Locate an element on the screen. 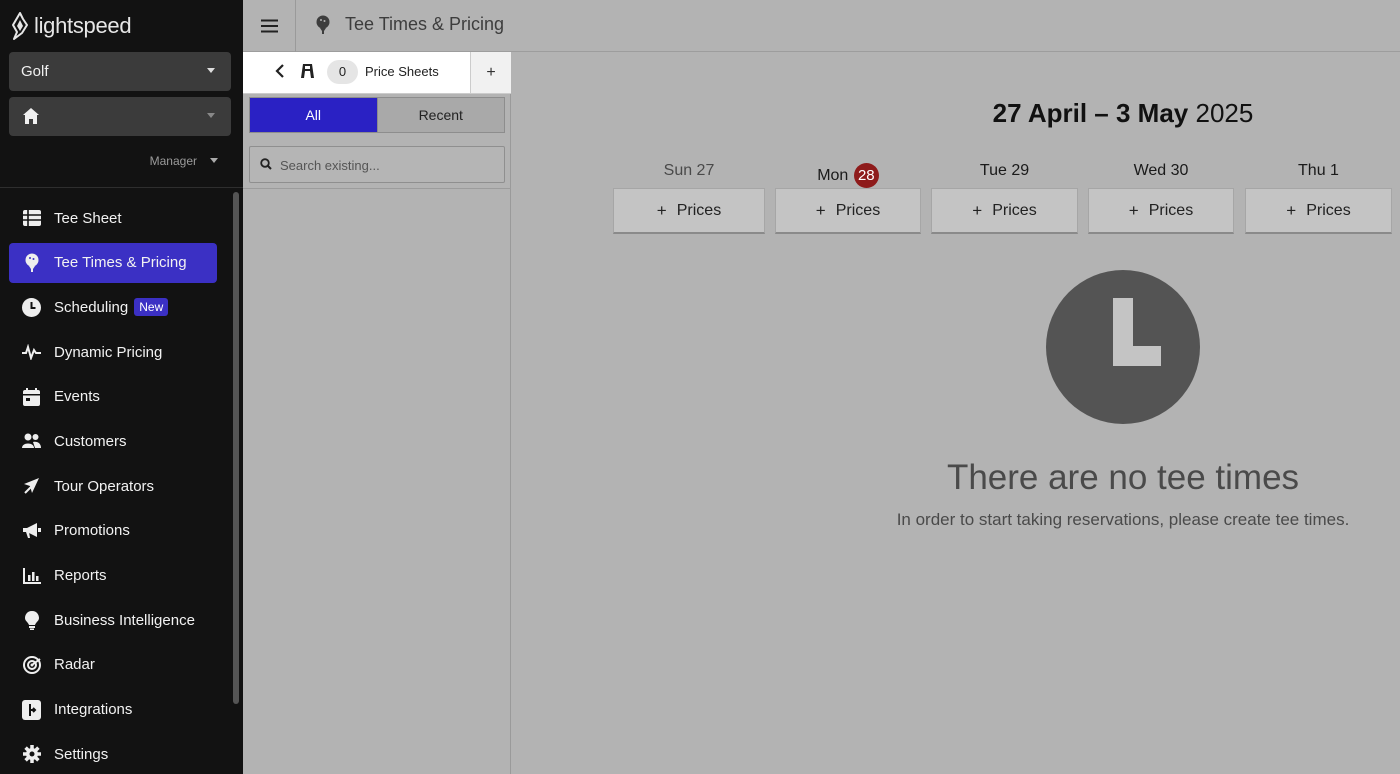 This screenshot has height=774, width=1400. bar-chart-icon is located at coordinates (31, 575).